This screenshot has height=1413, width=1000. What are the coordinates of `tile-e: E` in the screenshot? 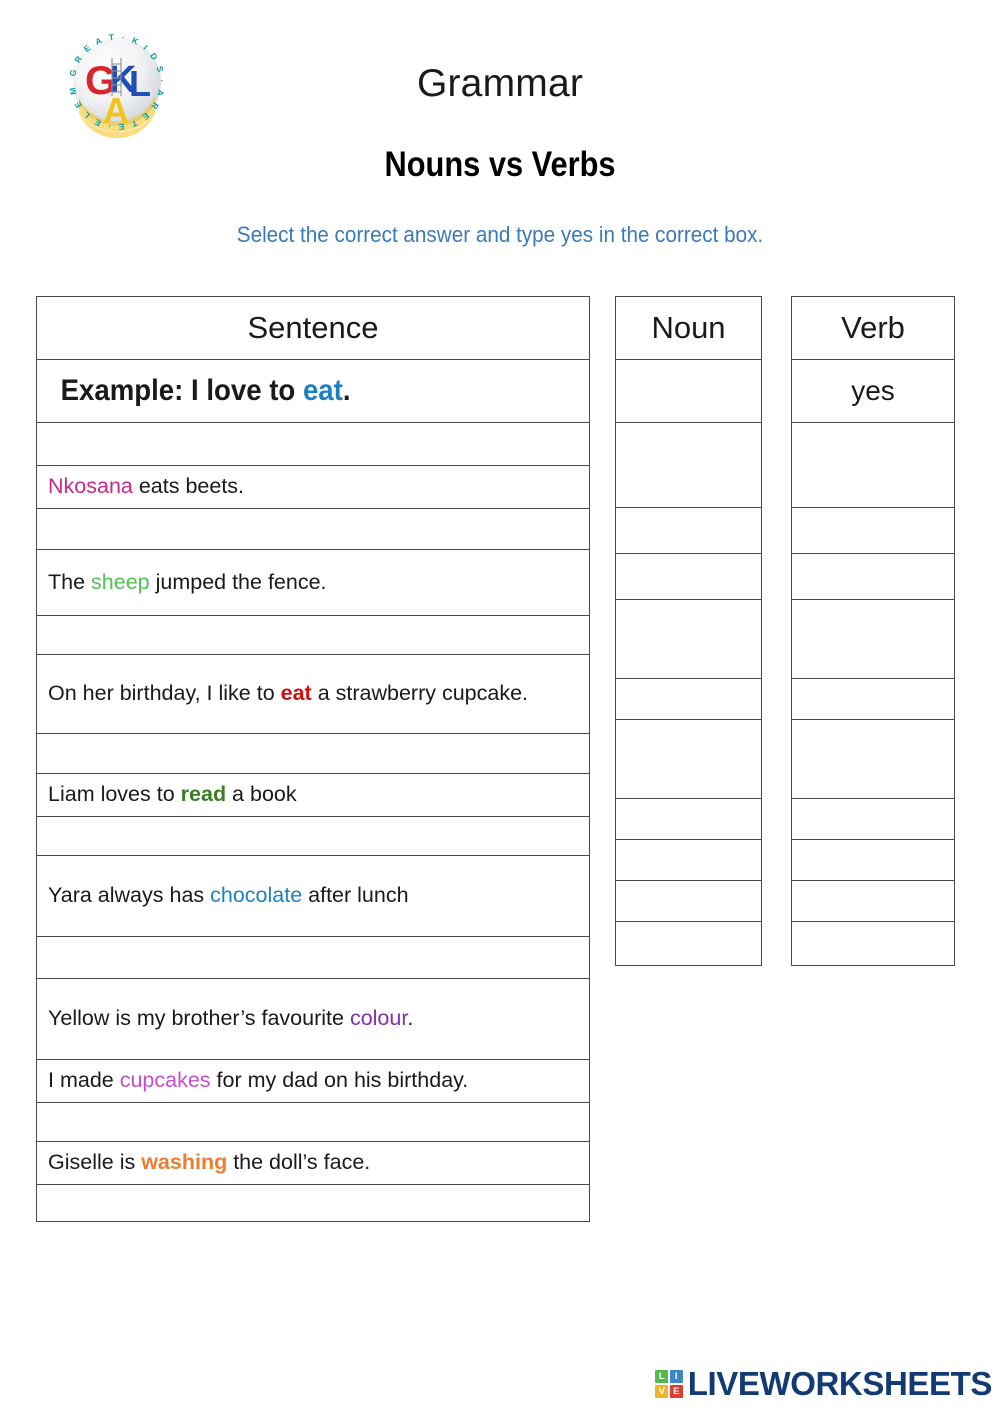 It's located at (676, 1391).